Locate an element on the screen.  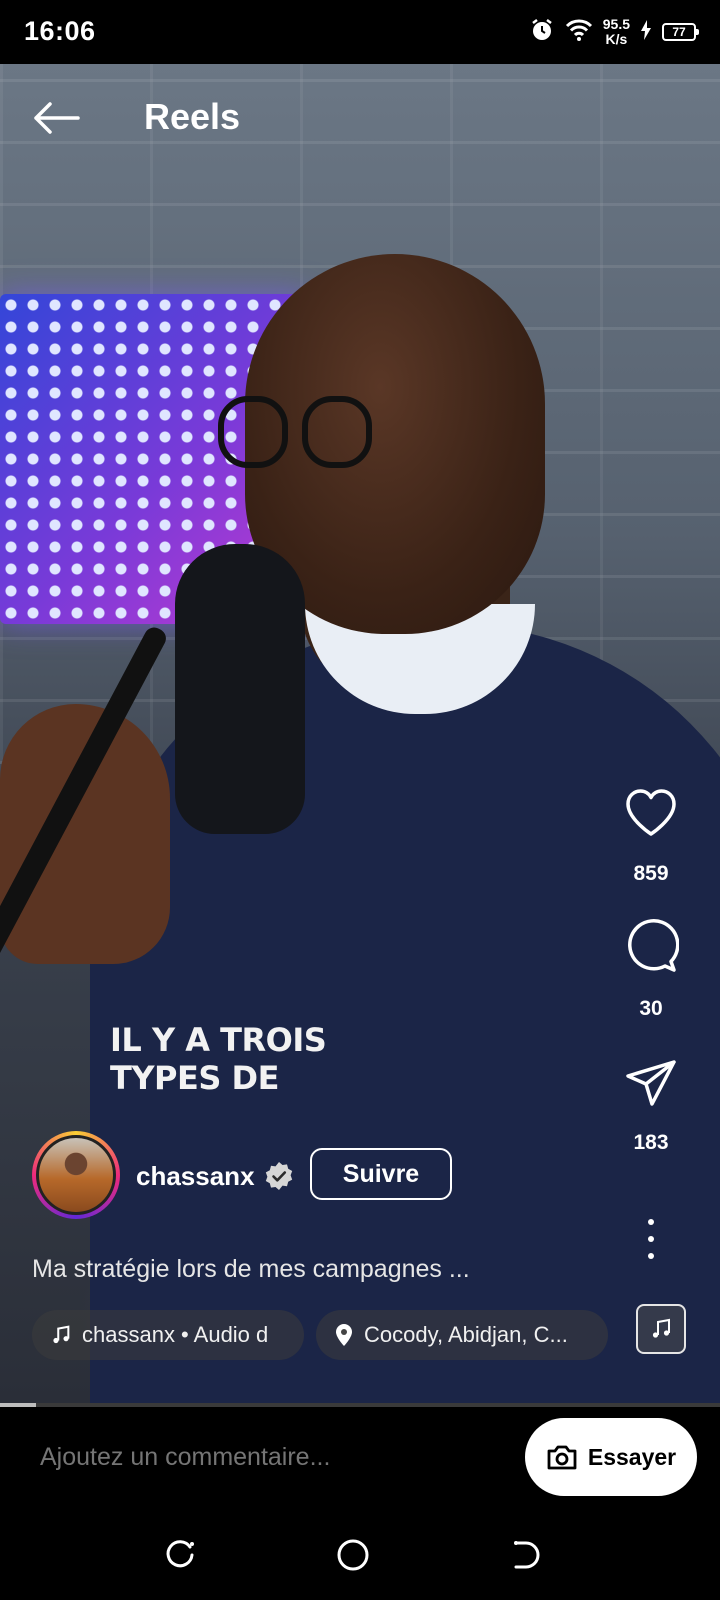
arrow-left-icon is located at coordinates (57, 118).